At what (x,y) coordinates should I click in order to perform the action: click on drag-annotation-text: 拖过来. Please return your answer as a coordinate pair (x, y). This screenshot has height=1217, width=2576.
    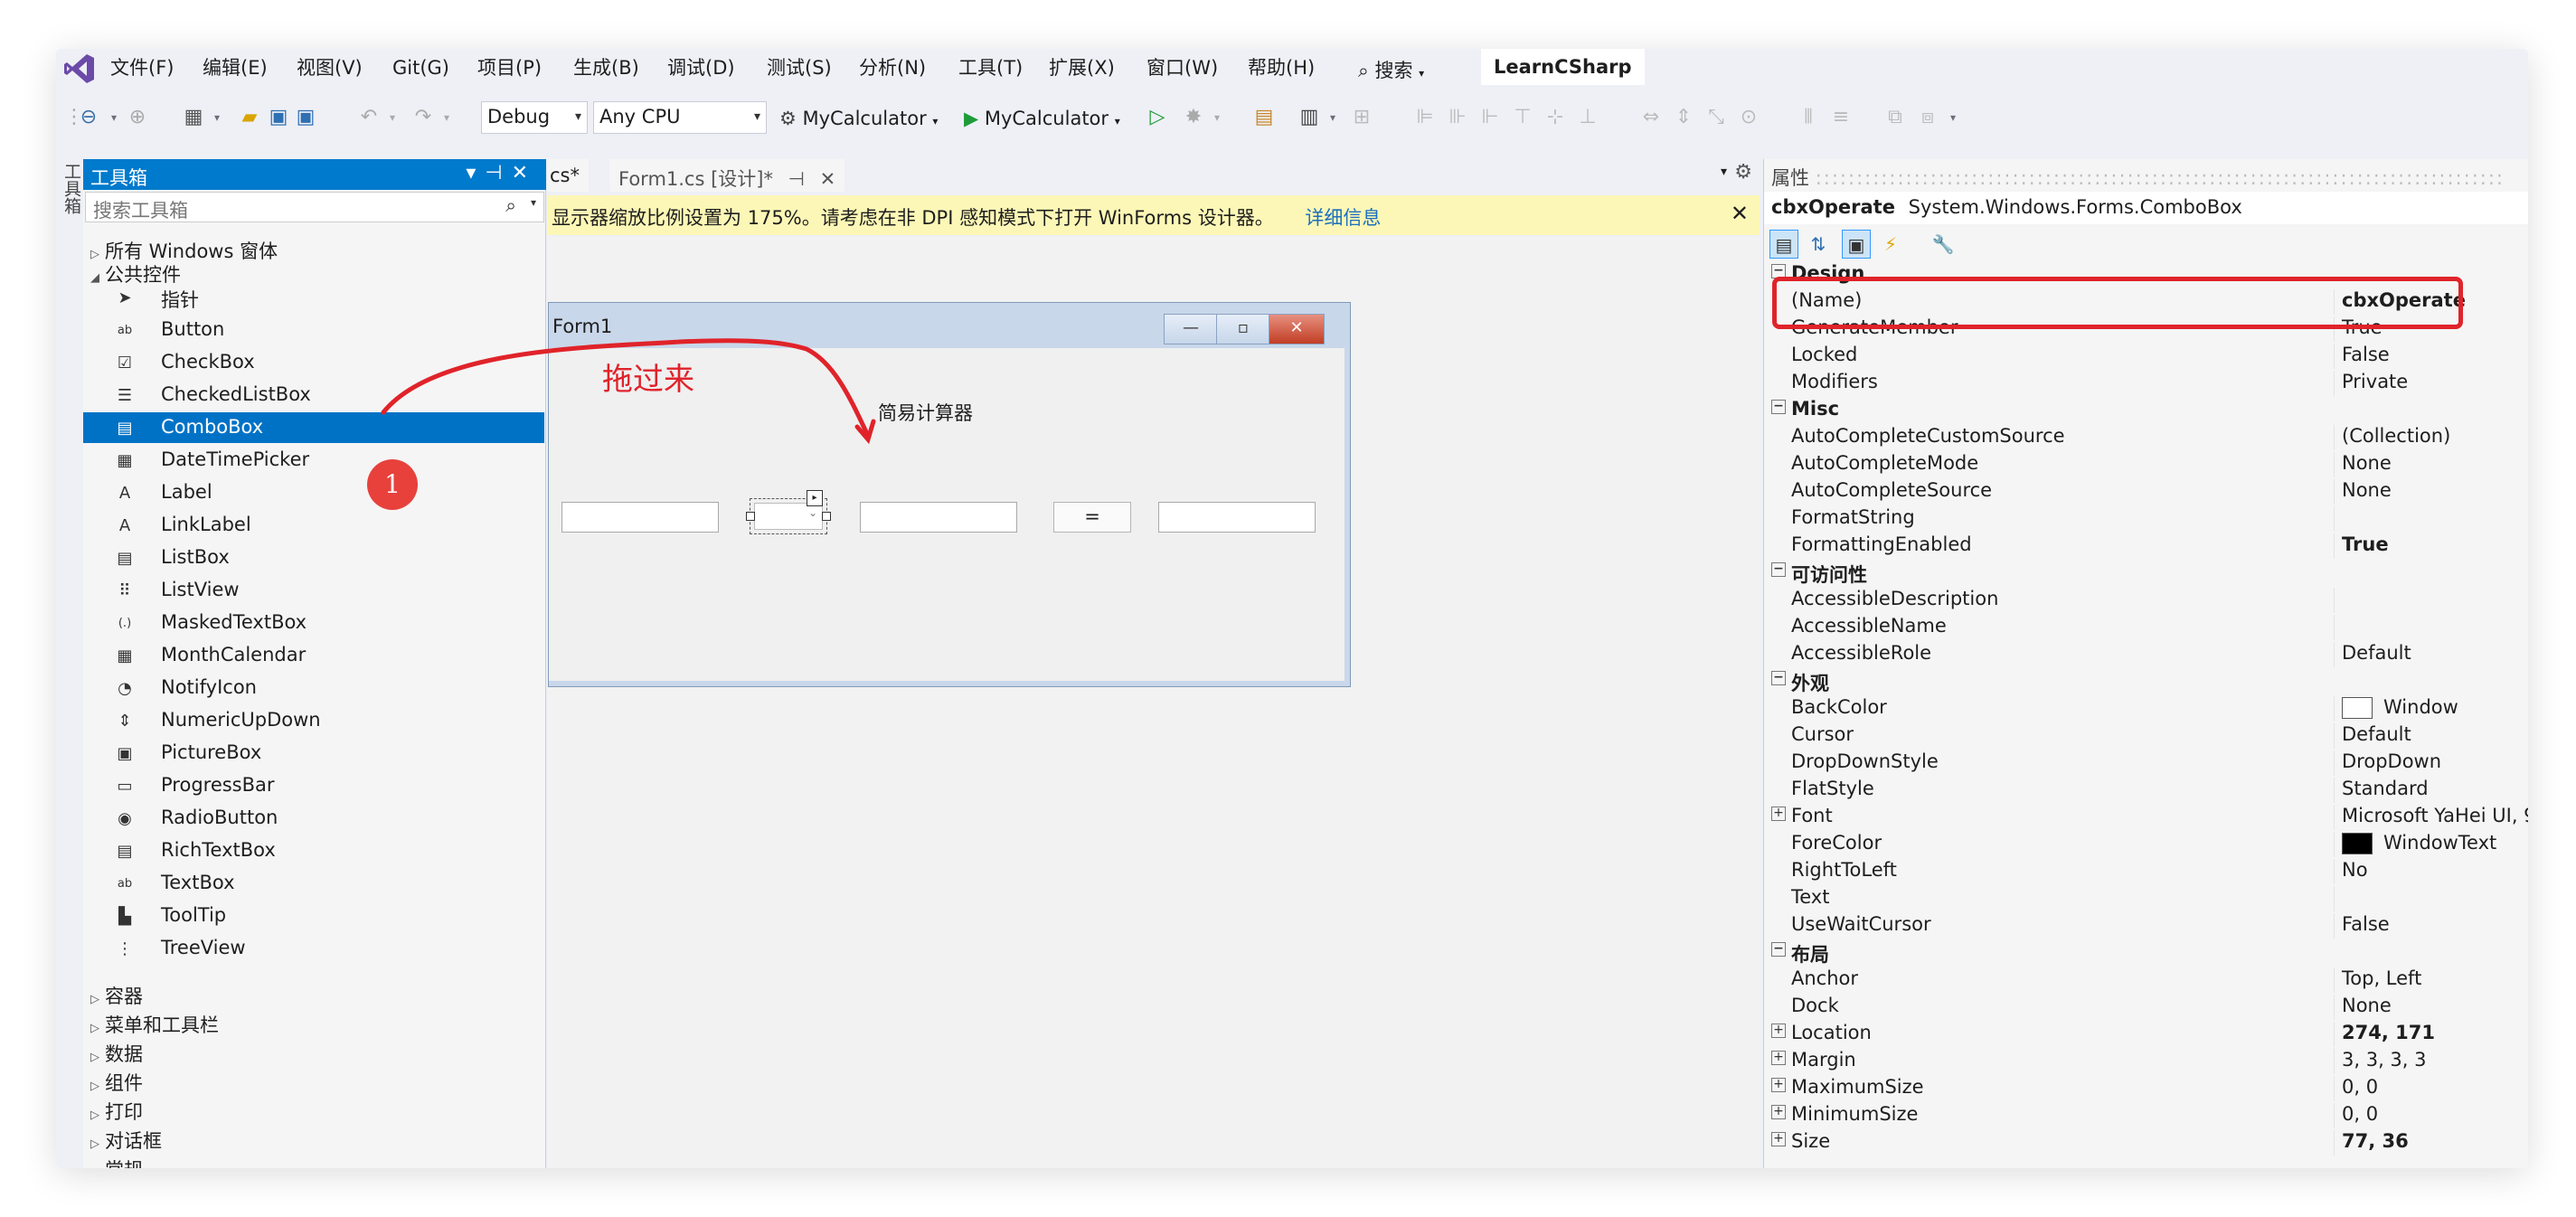
    Looking at the image, I should click on (648, 380).